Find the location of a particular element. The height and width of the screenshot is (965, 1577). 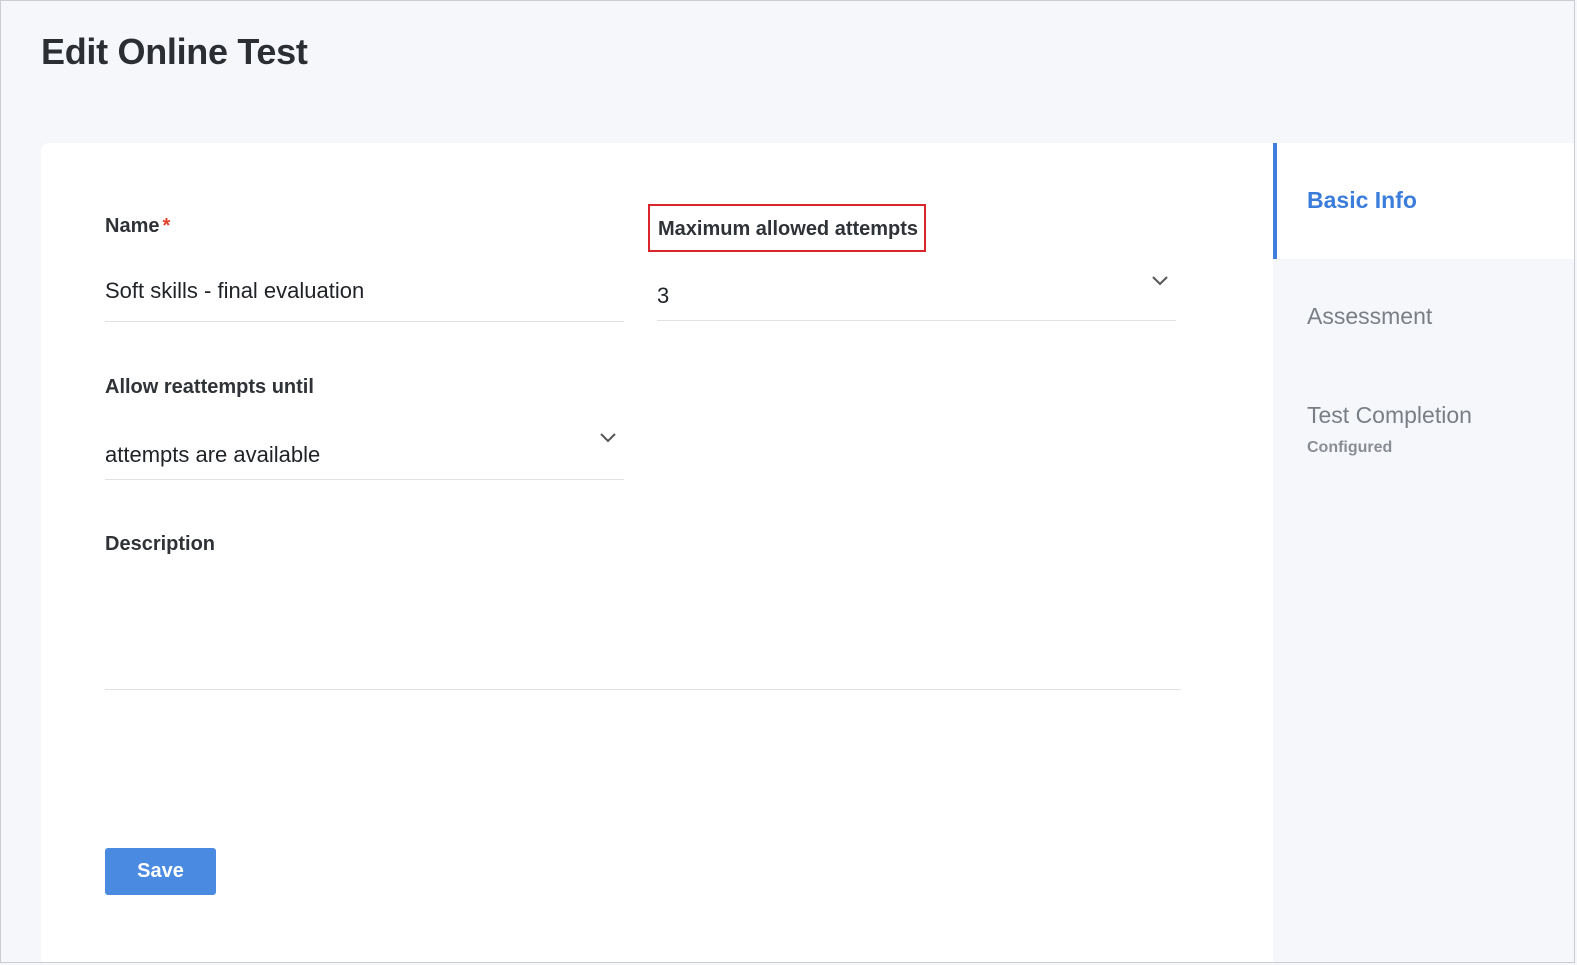

sidebar-item-basic-info: Basic Info is located at coordinates (1423, 201).